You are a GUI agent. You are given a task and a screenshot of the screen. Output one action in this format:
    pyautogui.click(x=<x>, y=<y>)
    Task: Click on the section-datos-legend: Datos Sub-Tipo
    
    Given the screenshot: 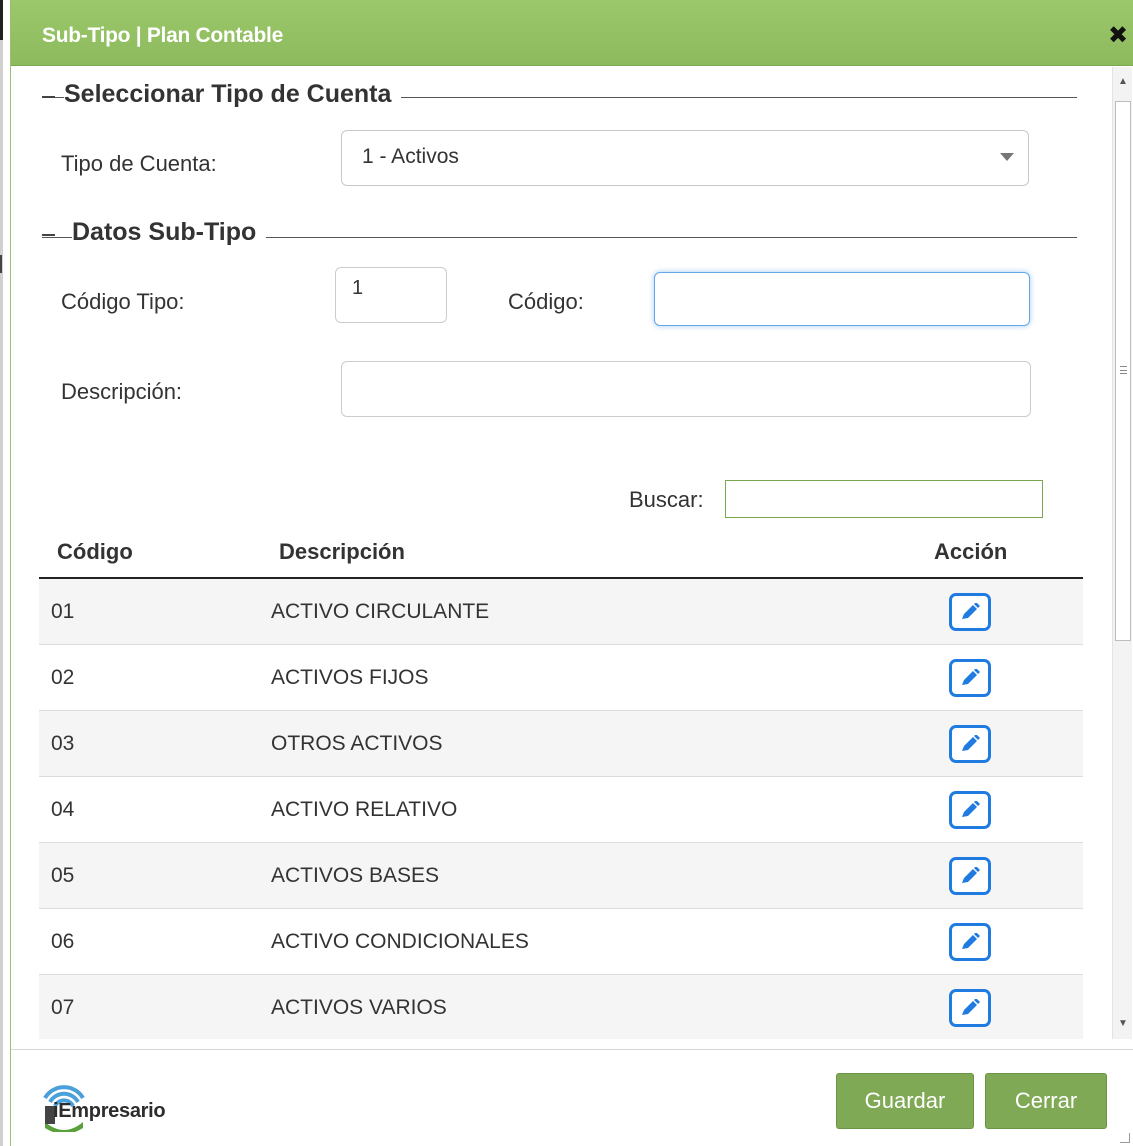 What is the action you would take?
    pyautogui.click(x=559, y=233)
    